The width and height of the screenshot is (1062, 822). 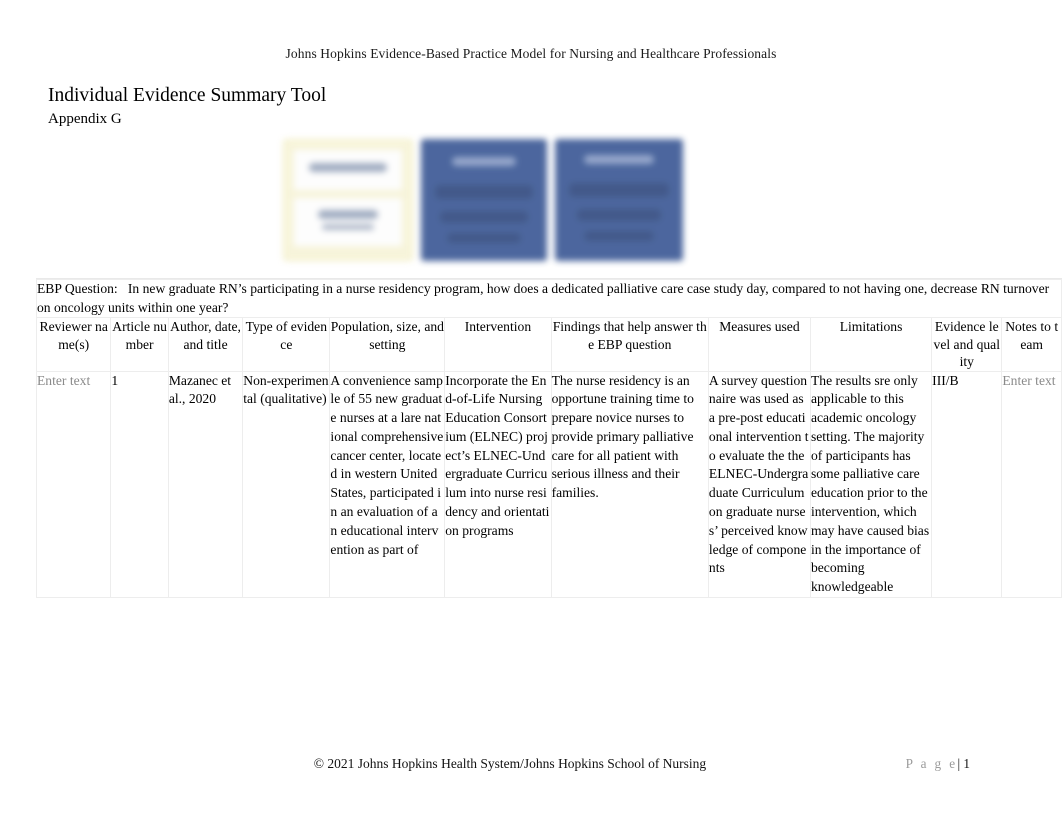 I want to click on column-header-limitations: Limitations, so click(x=871, y=344).